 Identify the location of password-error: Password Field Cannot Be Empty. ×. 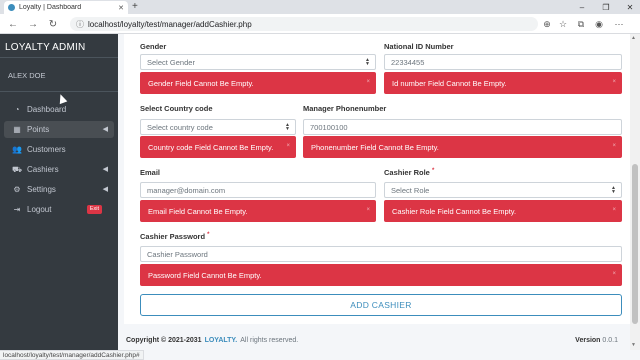
(381, 275).